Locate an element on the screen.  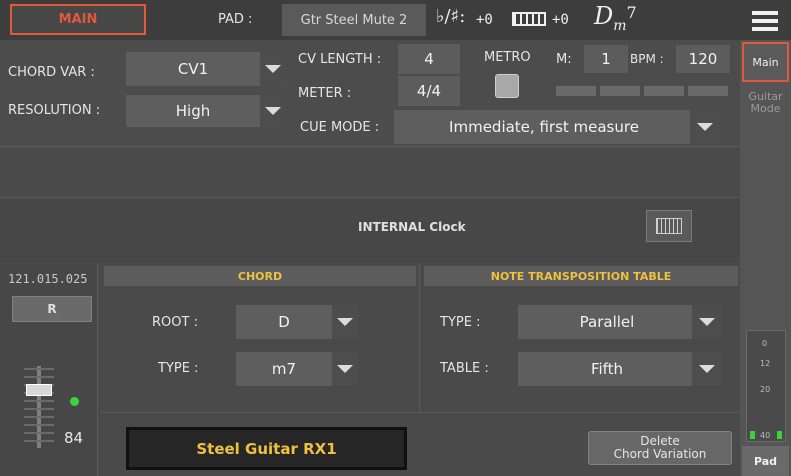
metro-label: METRO is located at coordinates (507, 57).